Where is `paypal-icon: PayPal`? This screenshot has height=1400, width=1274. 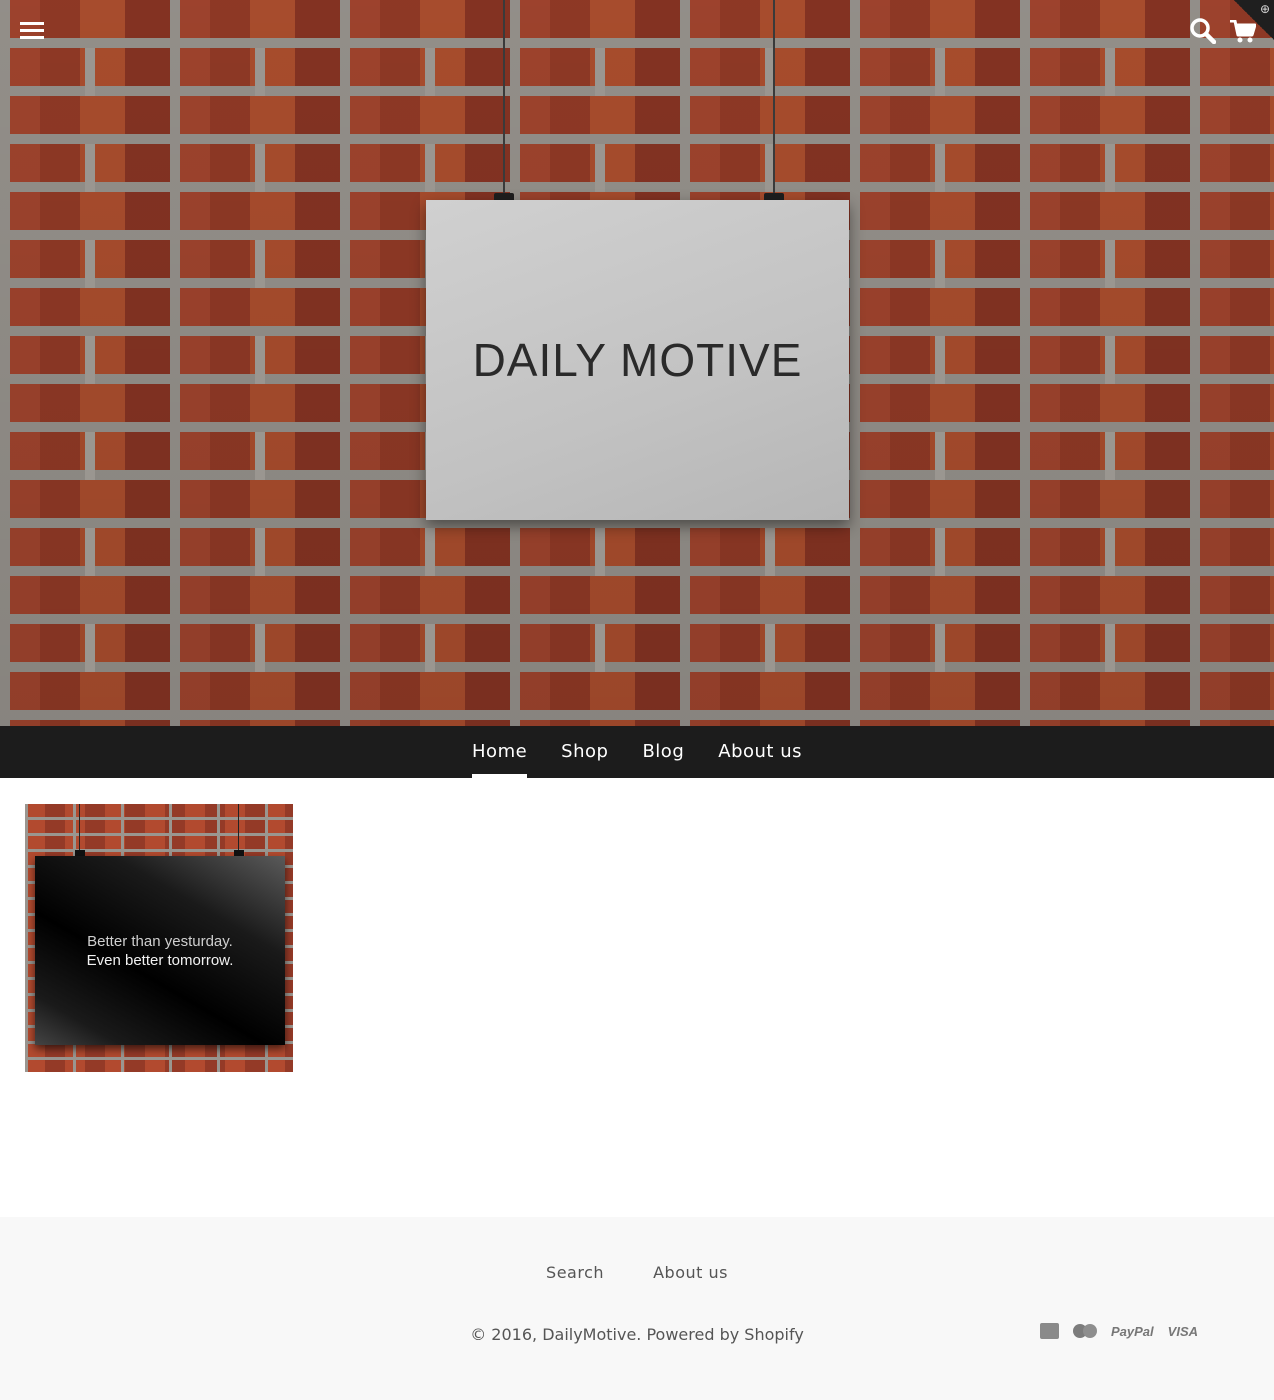
paypal-icon: PayPal is located at coordinates (1132, 1331).